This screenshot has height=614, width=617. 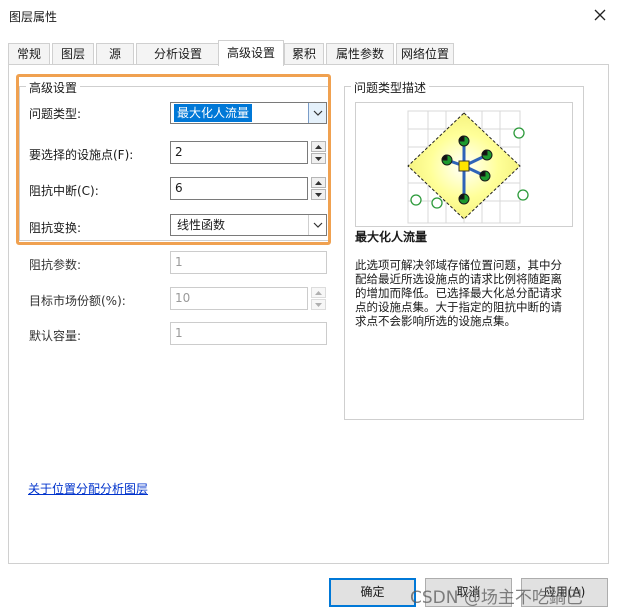 What do you see at coordinates (239, 298) in the screenshot?
I see `market-share-input: 10` at bounding box center [239, 298].